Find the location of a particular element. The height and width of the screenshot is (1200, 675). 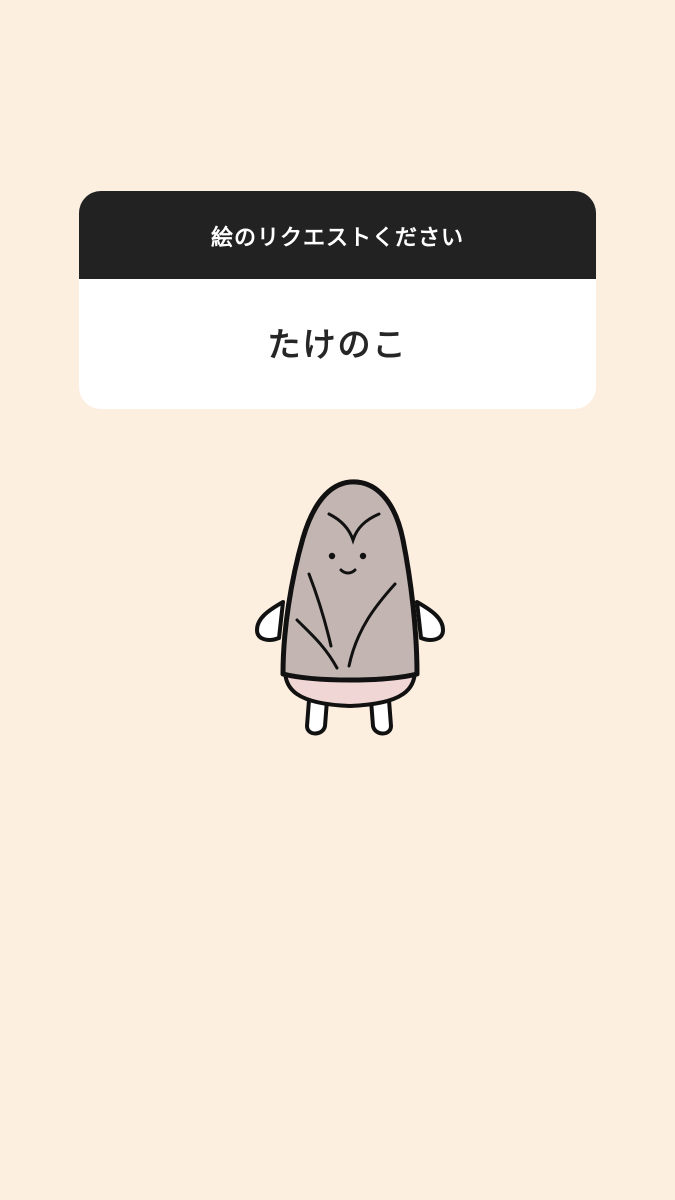

bamboo-shoot-illustration is located at coordinates (350, 607).